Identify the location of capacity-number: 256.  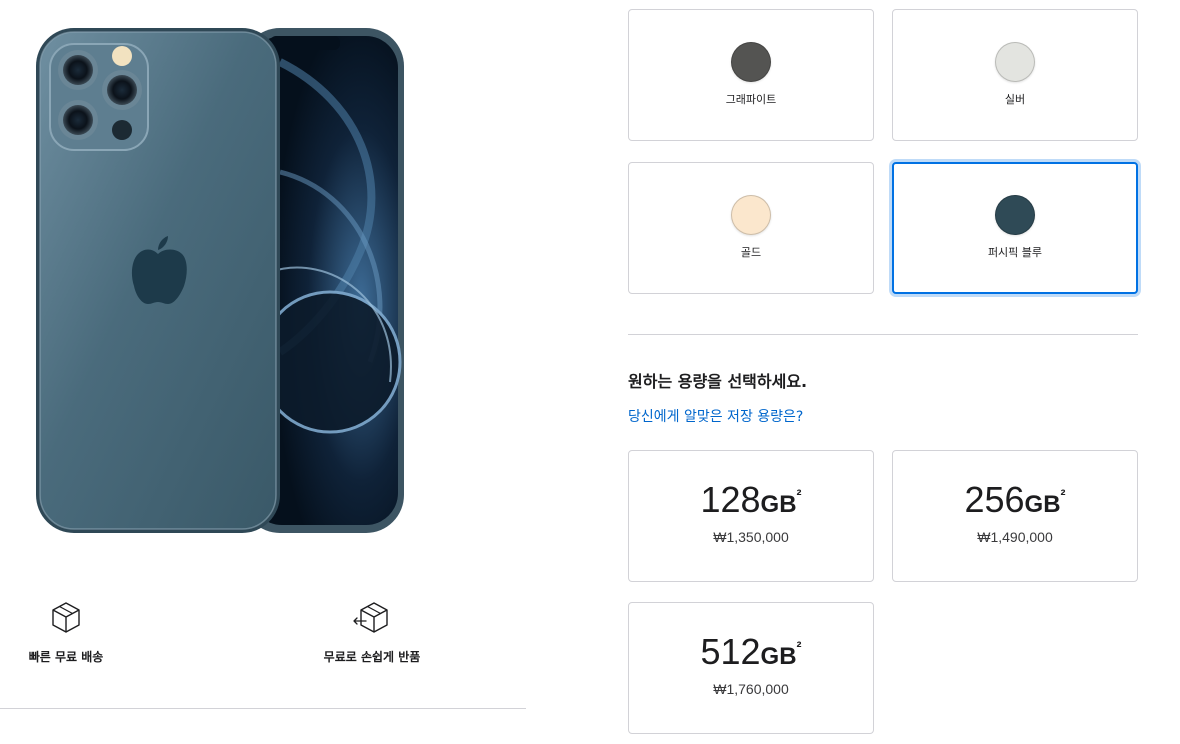
(994, 499).